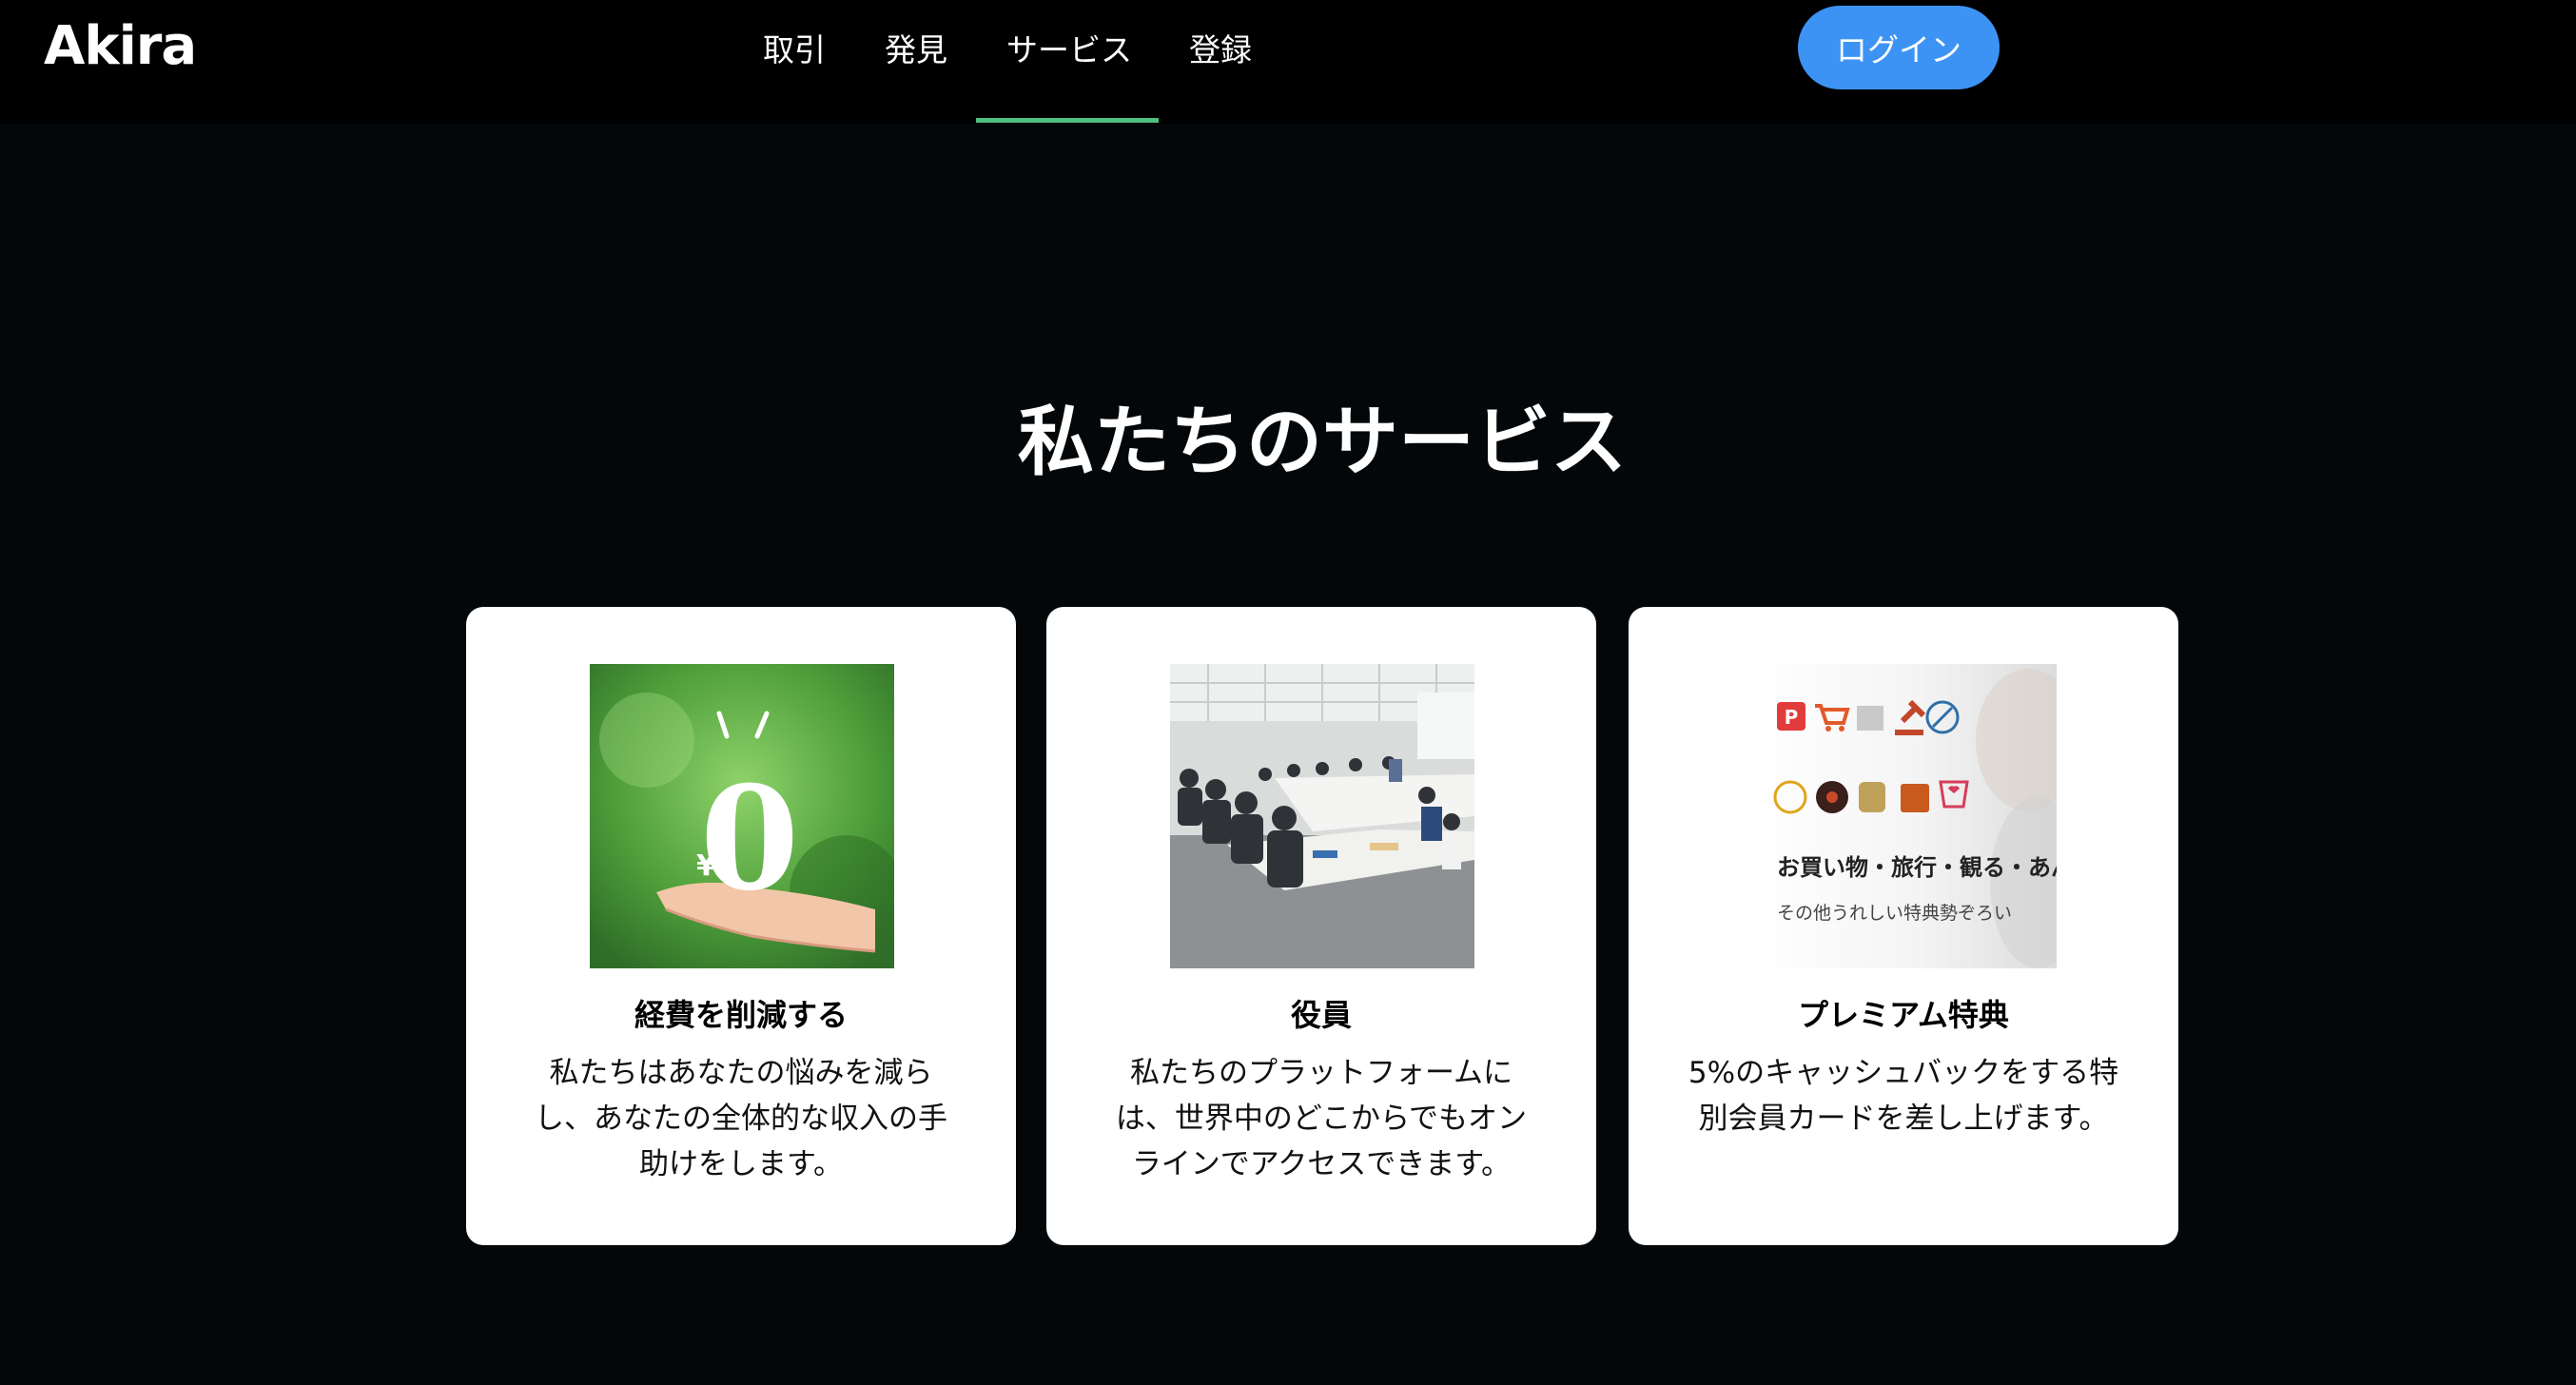  Describe the element at coordinates (1905, 816) in the screenshot. I see `card-image-benefit-icons: P お買い物・旅行・観る・あんしん その他うれしい特典勢ぞろい` at that location.